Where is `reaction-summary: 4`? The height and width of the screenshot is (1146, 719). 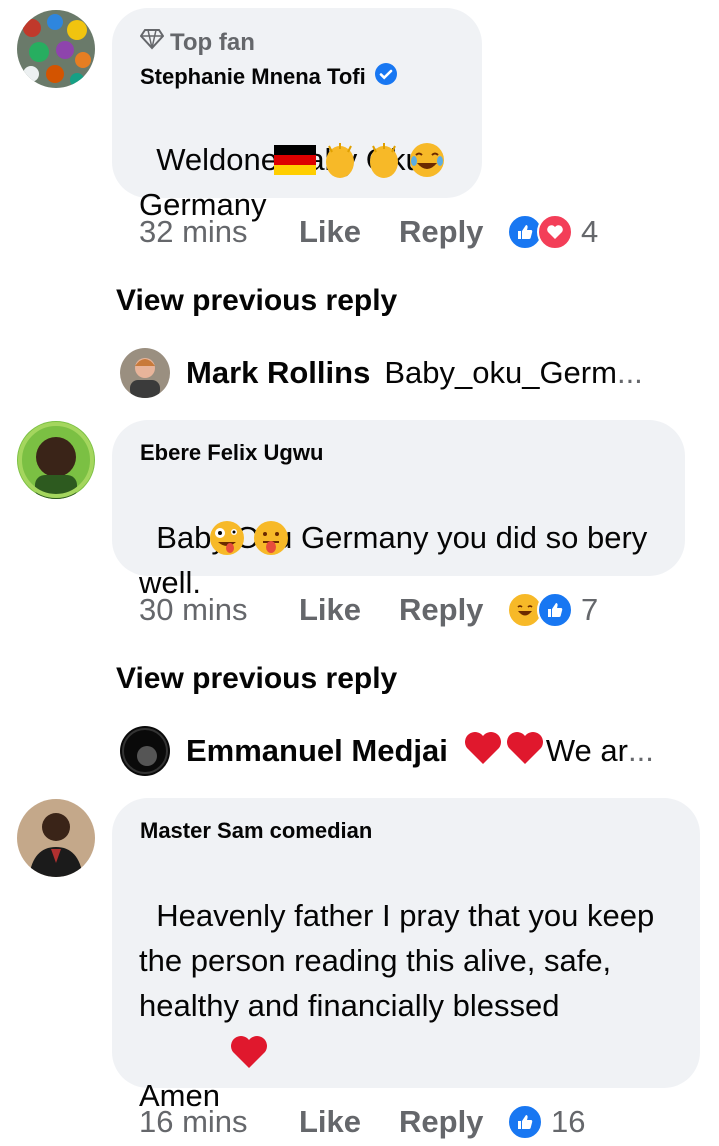
reaction-summary: 4 is located at coordinates (552, 232).